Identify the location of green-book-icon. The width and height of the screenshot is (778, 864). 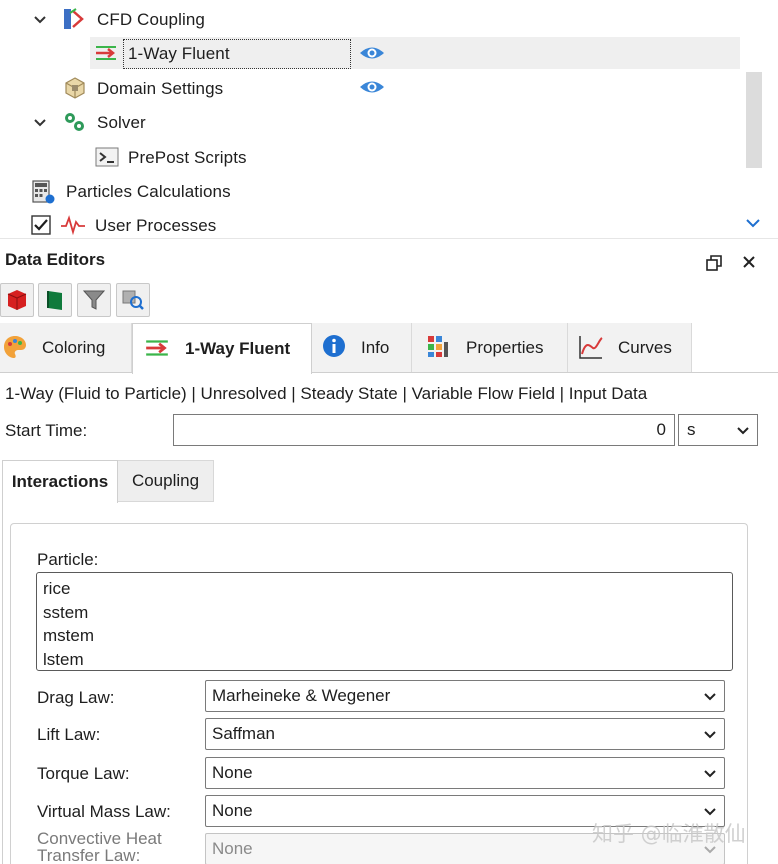
(54, 300).